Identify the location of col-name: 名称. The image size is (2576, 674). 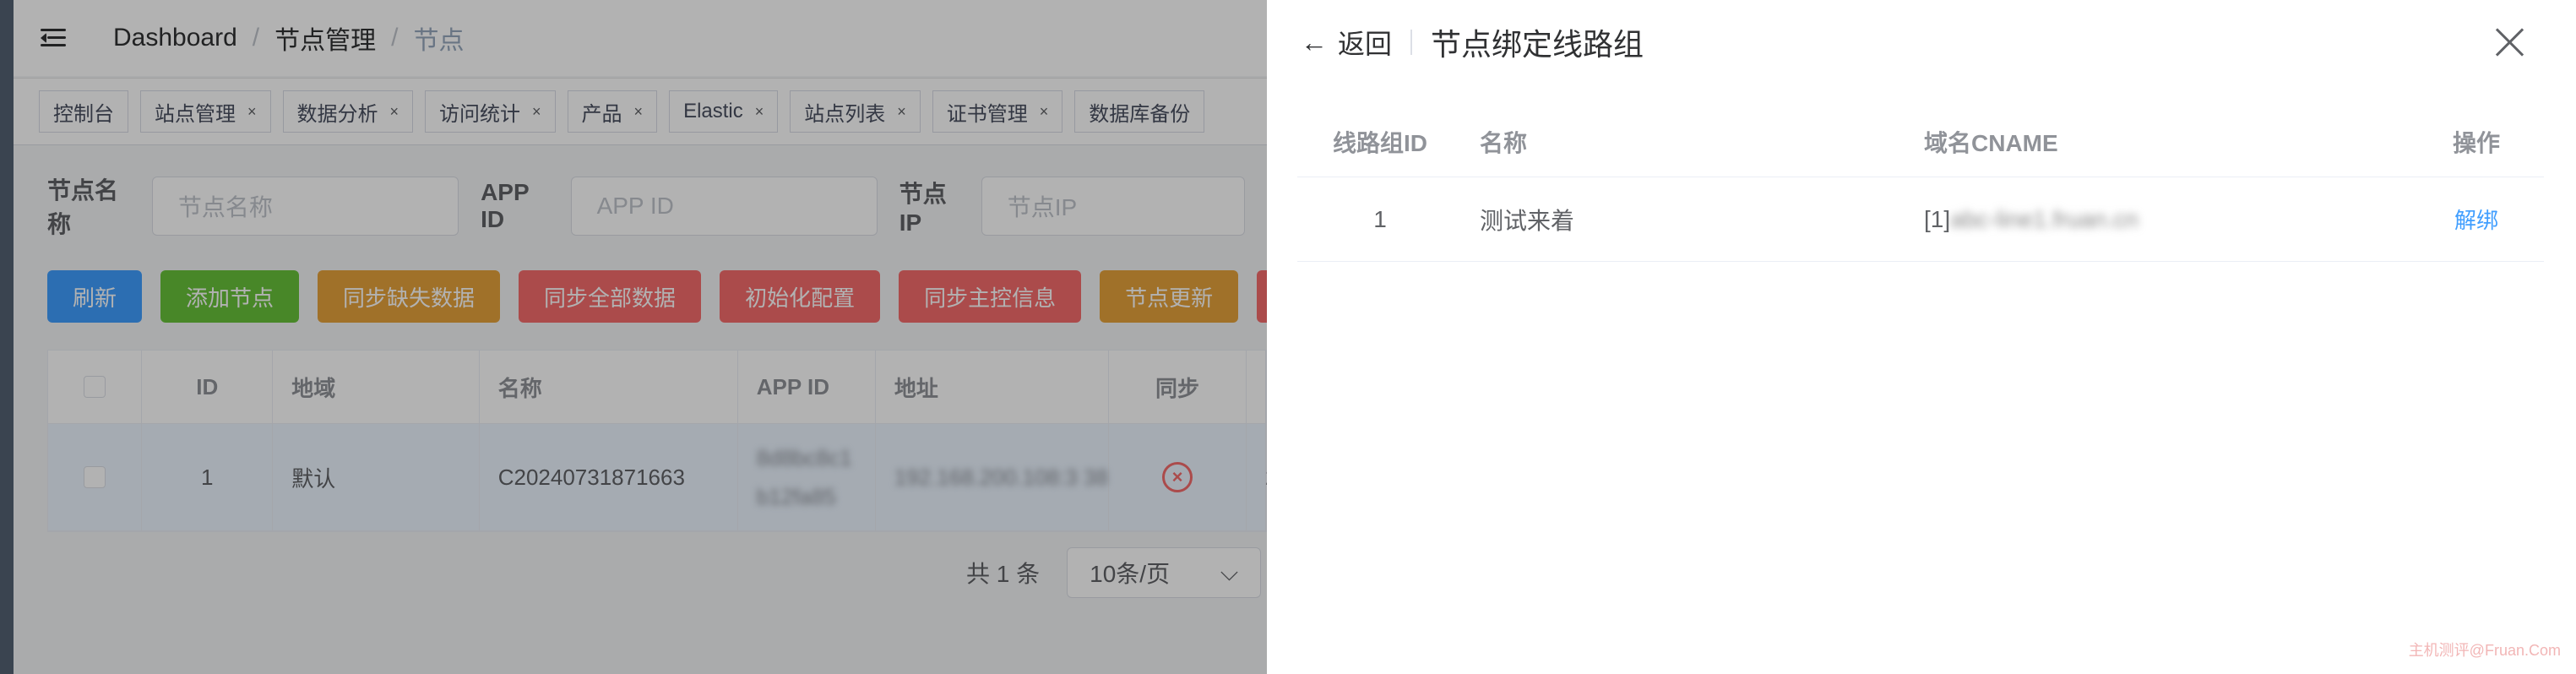
(1504, 142).